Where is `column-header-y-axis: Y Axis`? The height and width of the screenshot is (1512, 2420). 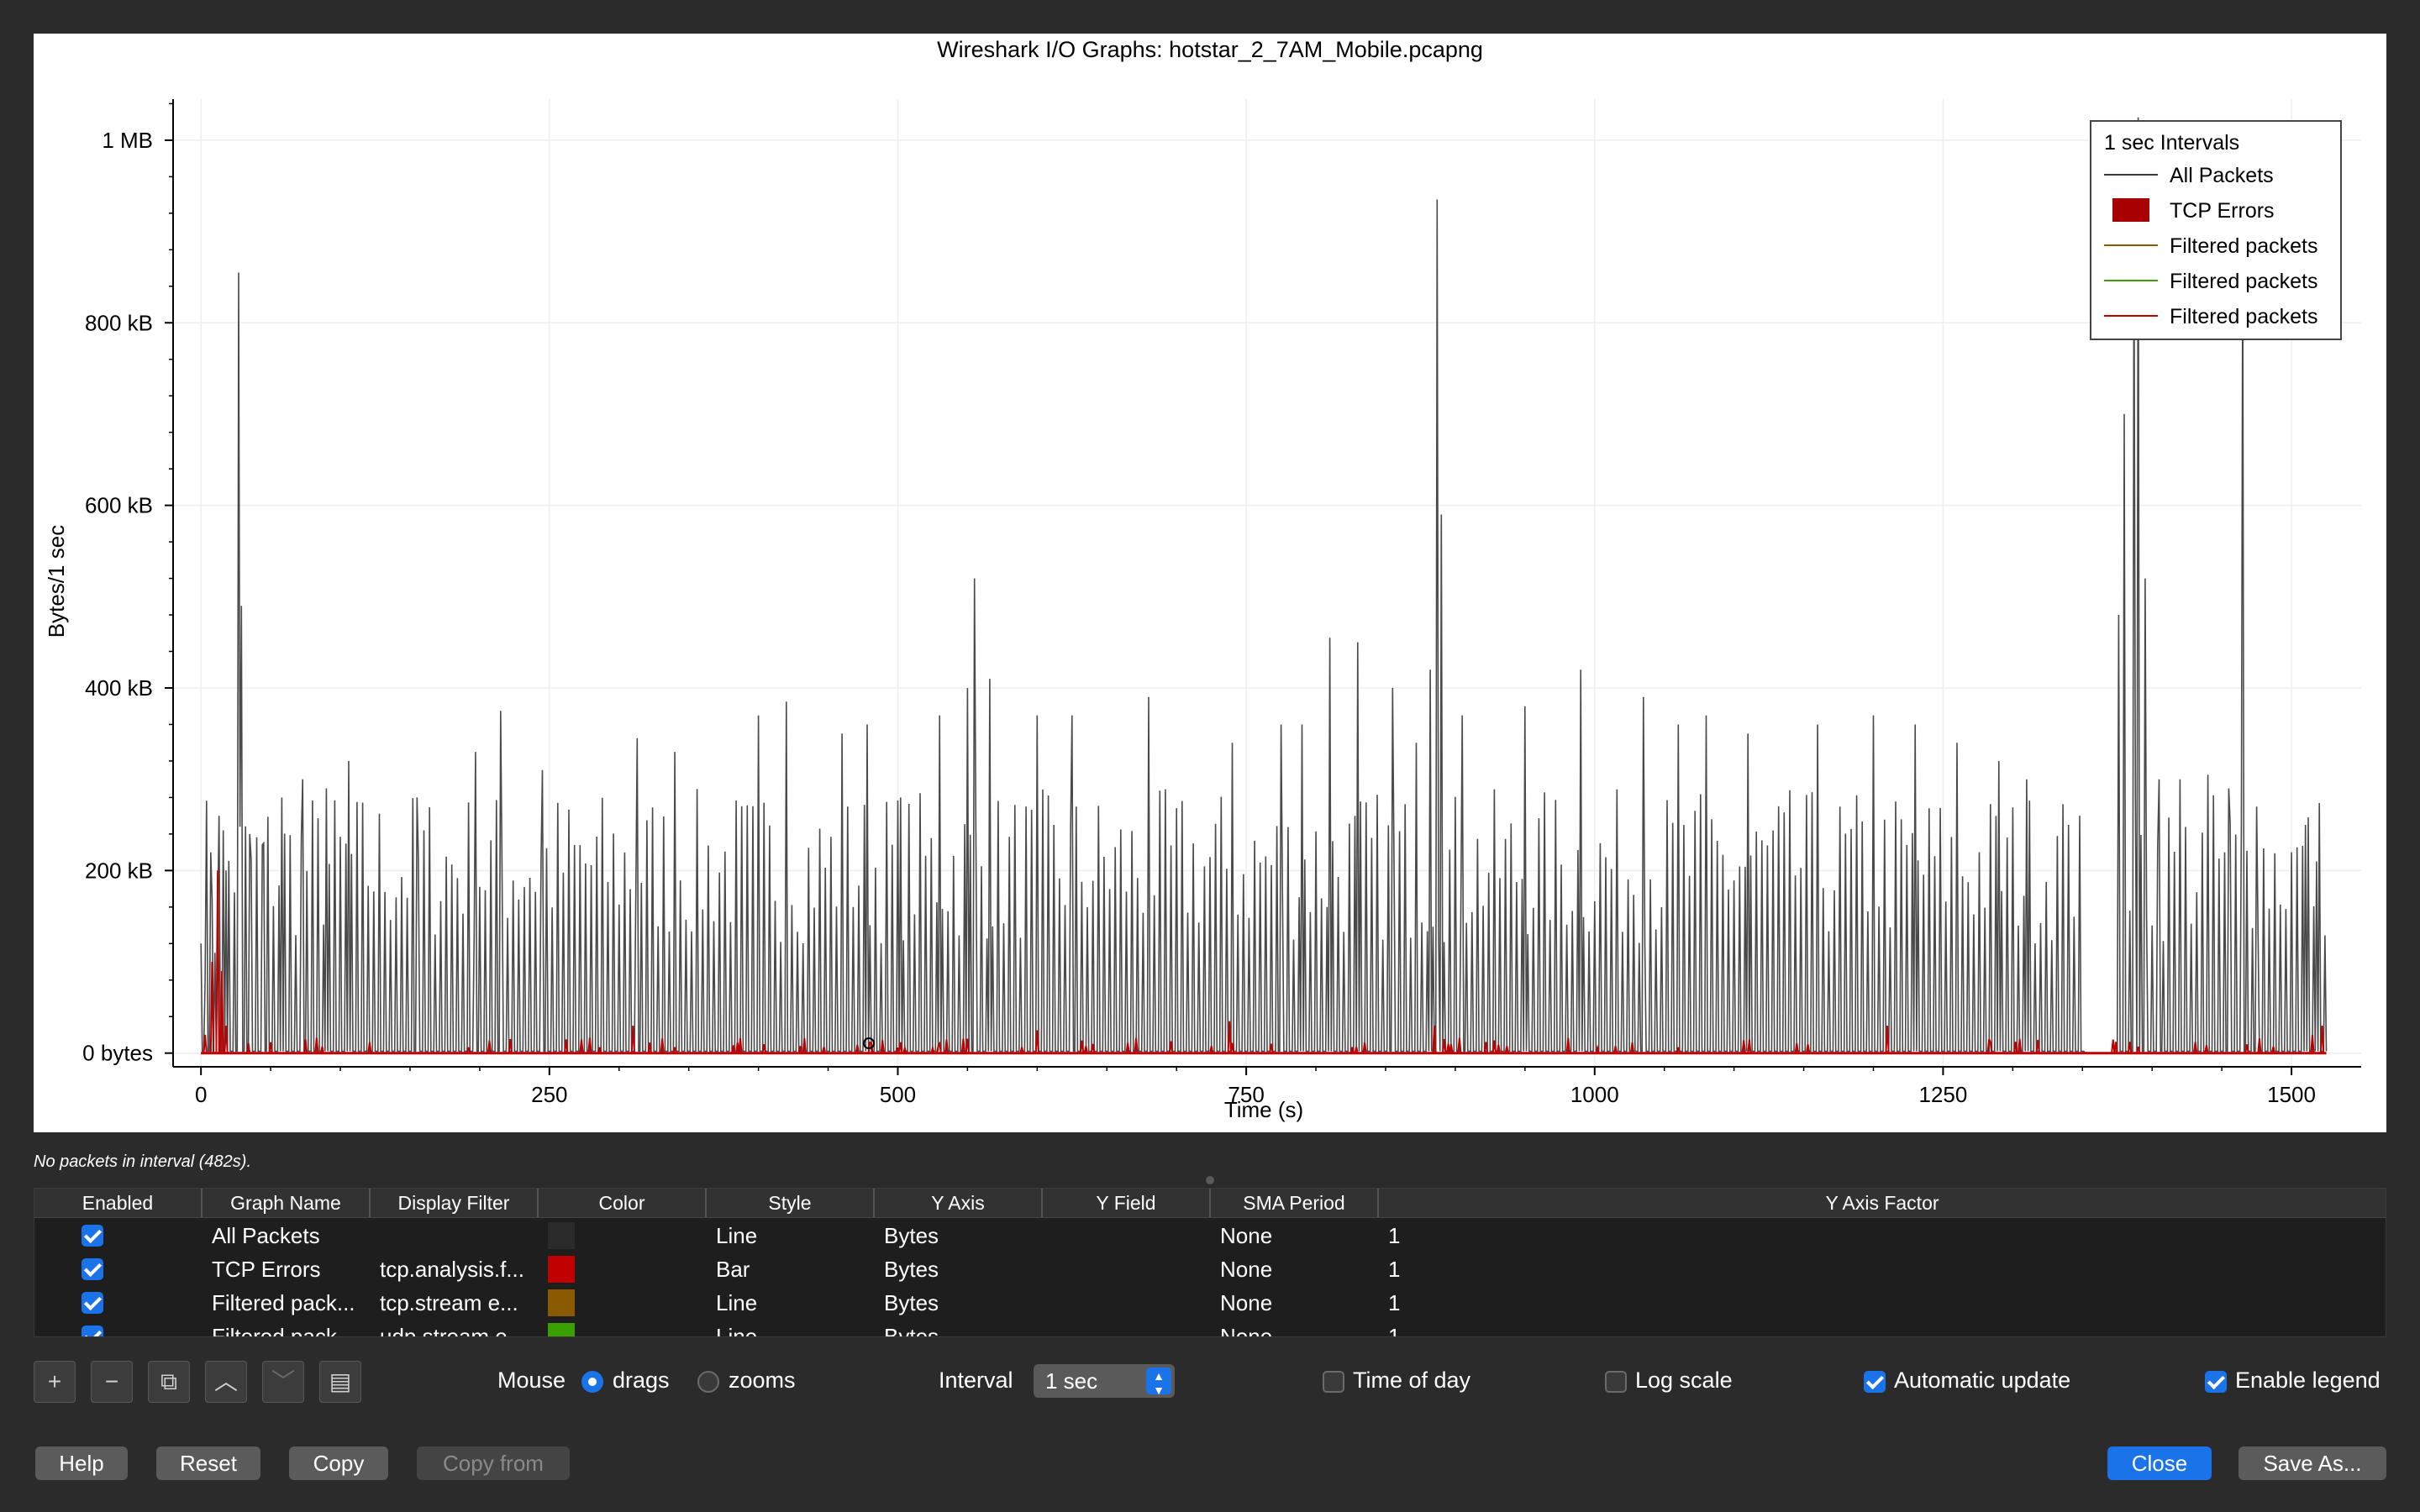 column-header-y-axis: Y Axis is located at coordinates (959, 1203).